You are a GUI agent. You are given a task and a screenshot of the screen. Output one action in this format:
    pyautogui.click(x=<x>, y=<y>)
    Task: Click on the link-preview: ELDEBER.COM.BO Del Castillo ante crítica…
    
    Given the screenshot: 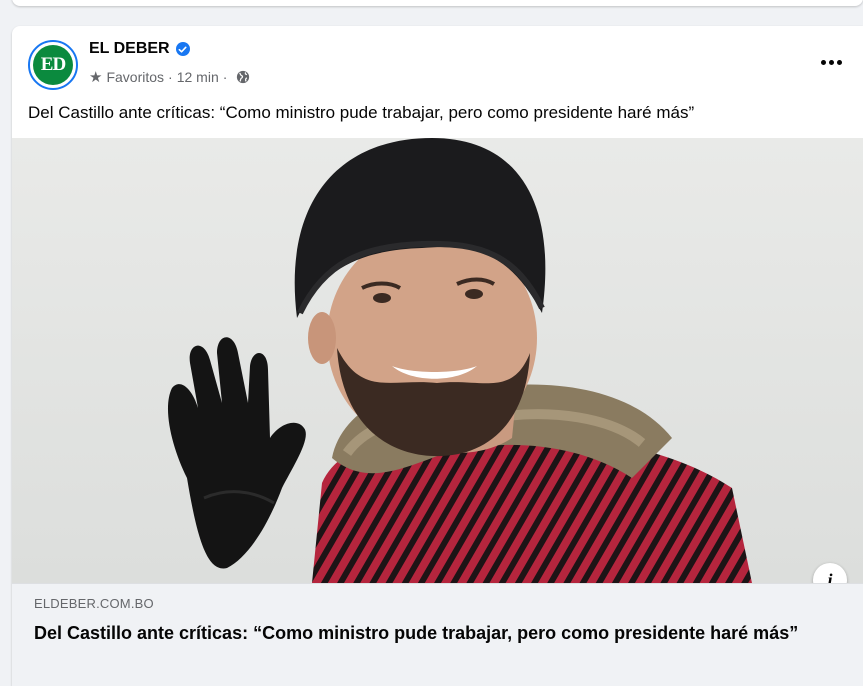 What is the action you would take?
    pyautogui.click(x=437, y=634)
    